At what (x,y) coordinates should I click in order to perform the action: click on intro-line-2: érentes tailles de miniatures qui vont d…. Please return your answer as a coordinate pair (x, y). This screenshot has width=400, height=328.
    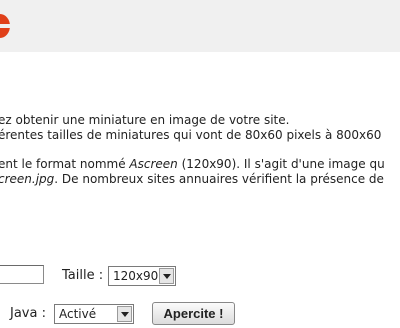
    Looking at the image, I should click on (191, 135).